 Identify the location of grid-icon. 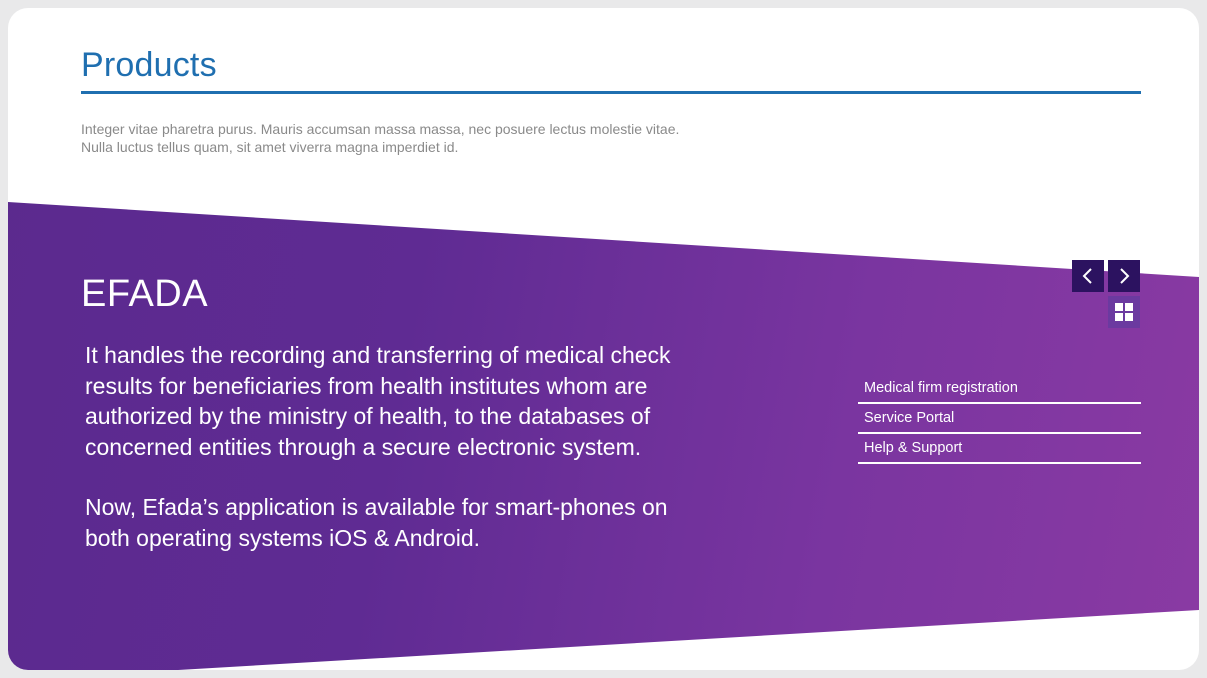
(1124, 312).